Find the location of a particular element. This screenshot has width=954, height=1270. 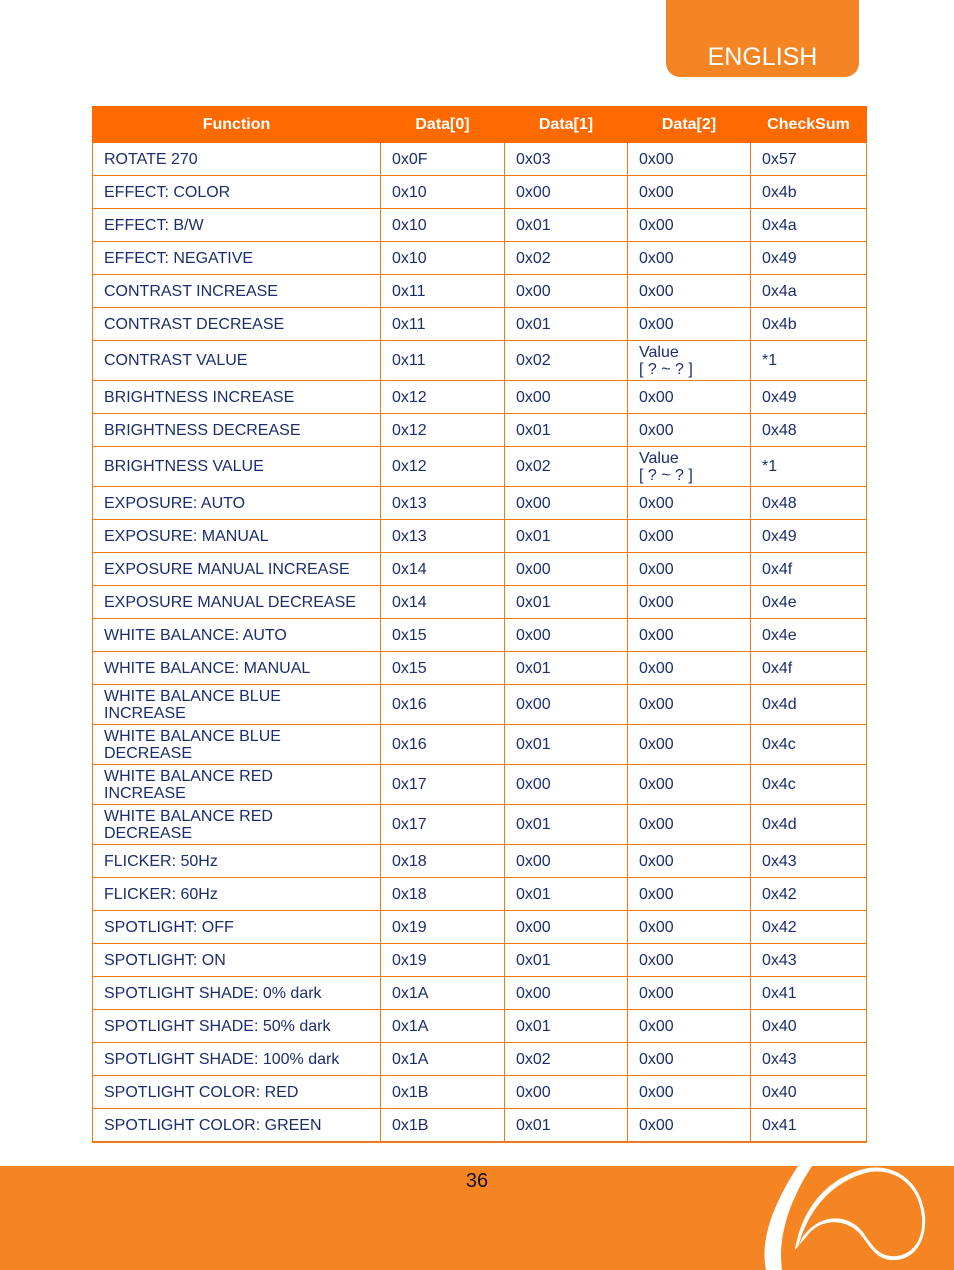

brand-logo-icon is located at coordinates (845, 1218).